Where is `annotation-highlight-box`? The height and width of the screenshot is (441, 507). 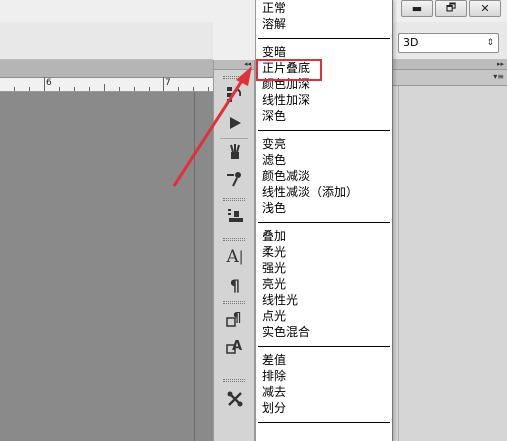 annotation-highlight-box is located at coordinates (289, 70).